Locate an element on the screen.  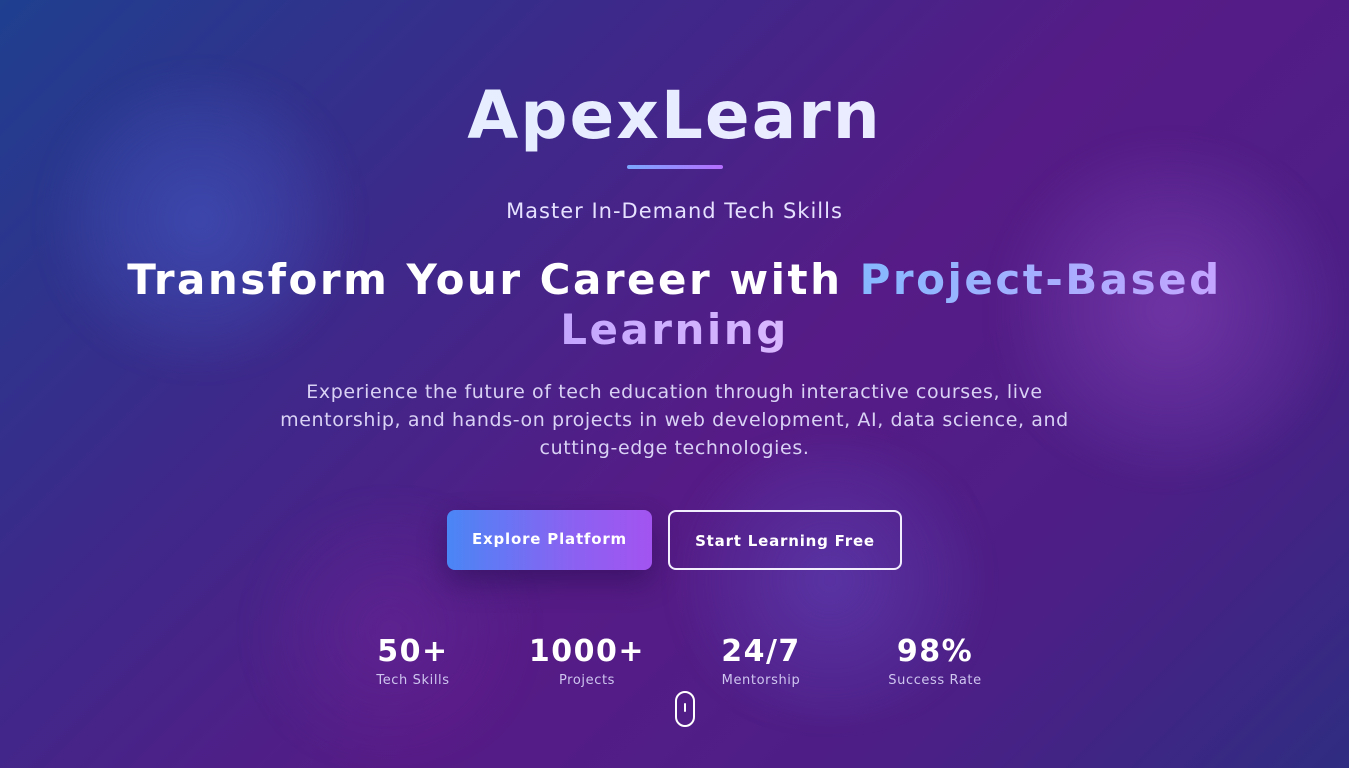
stat-success-rate: 98% Success Rate is located at coordinates (935, 662).